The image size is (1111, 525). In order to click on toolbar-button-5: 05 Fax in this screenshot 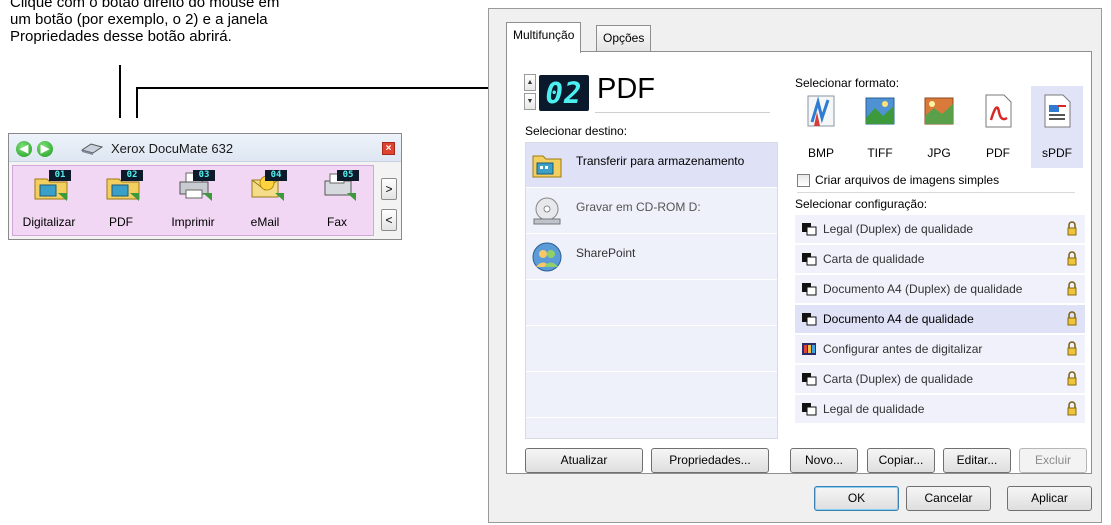, I will do `click(337, 201)`.